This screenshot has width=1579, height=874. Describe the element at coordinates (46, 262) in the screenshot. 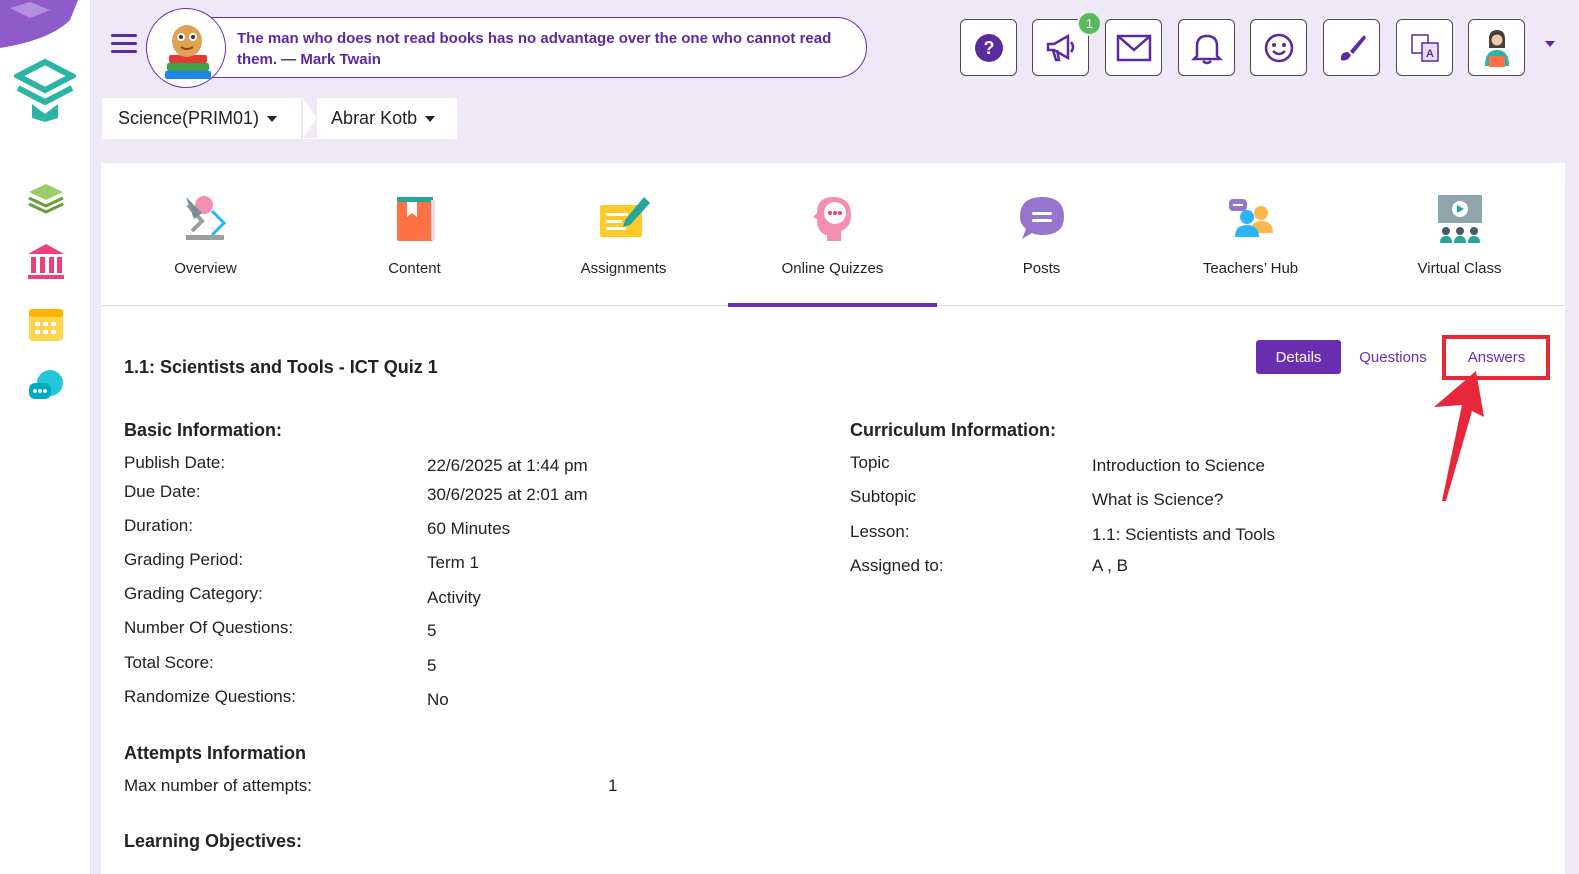

I see `institution-icon` at that location.